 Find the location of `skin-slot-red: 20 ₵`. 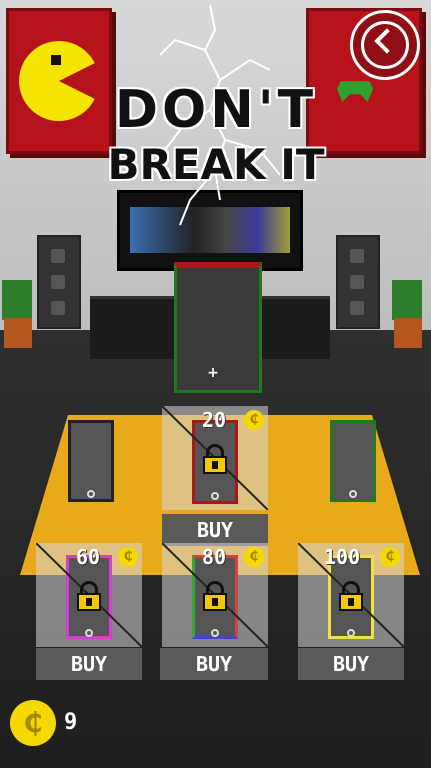

skin-slot-red: 20 ₵ is located at coordinates (215, 458).